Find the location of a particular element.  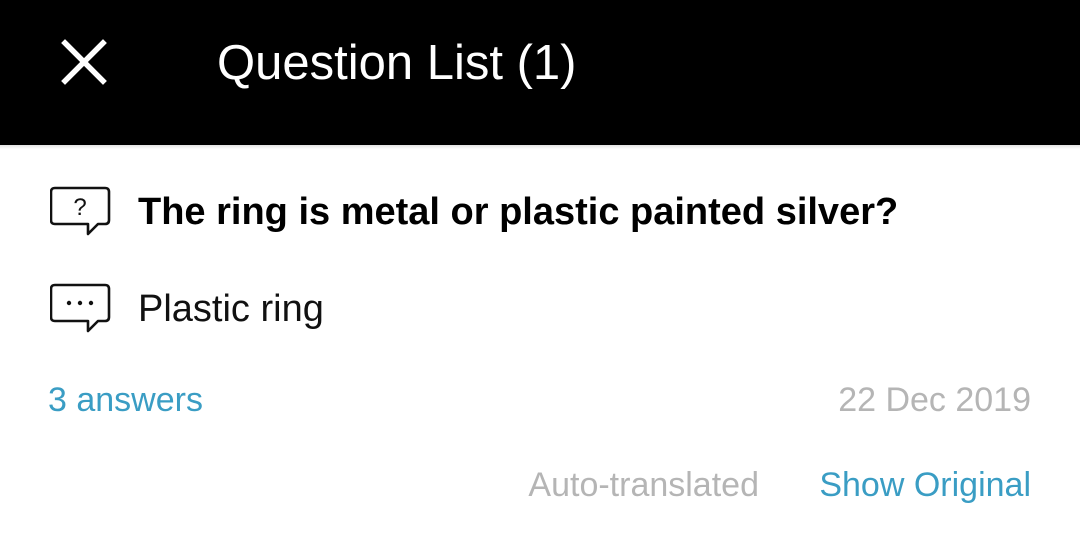

page-title: Question List (1) is located at coordinates (397, 63).